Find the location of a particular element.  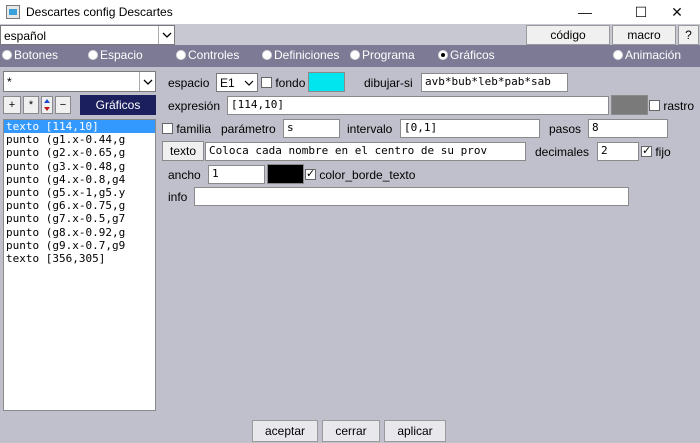

window-title: Descartes config Descartes is located at coordinates (99, 12).